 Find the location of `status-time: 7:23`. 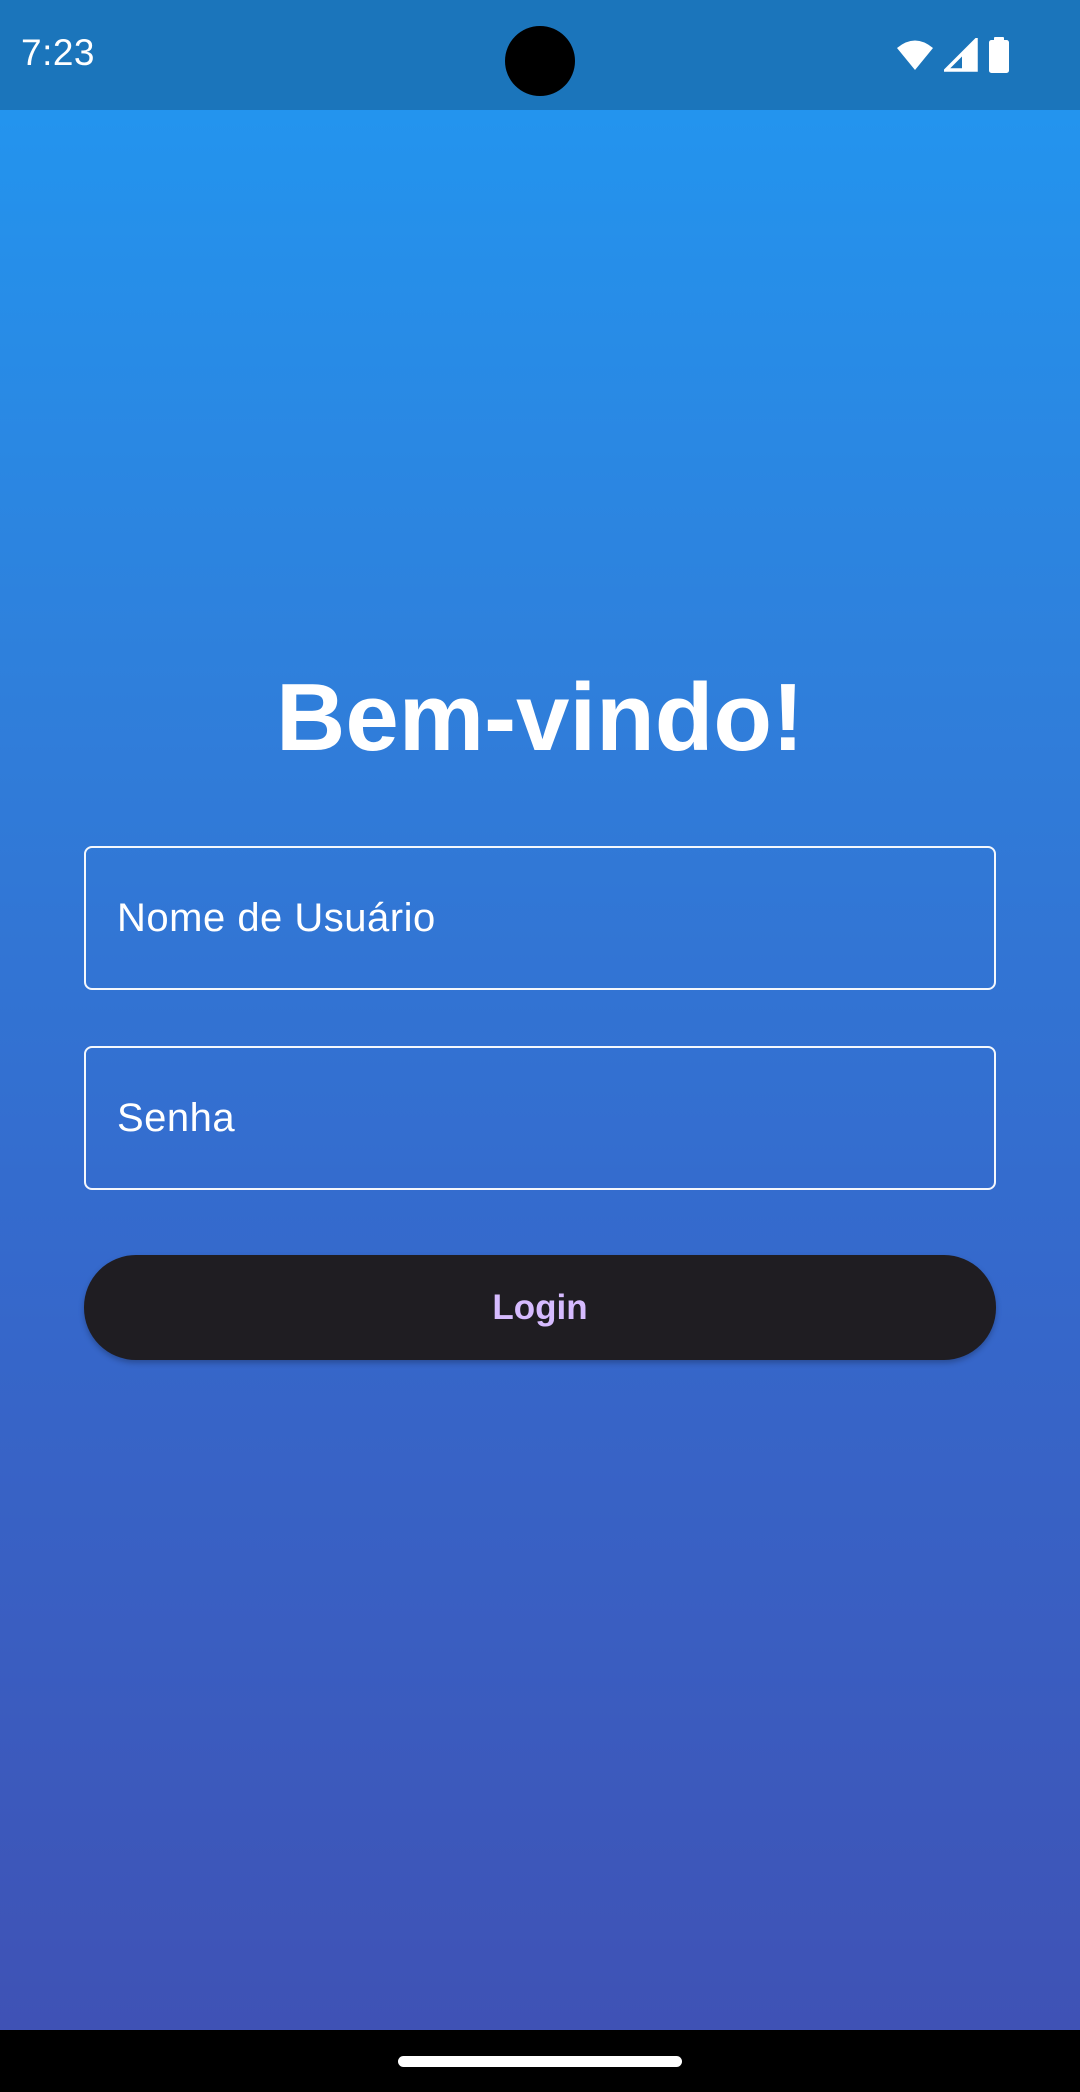

status-time: 7:23 is located at coordinates (58, 52).